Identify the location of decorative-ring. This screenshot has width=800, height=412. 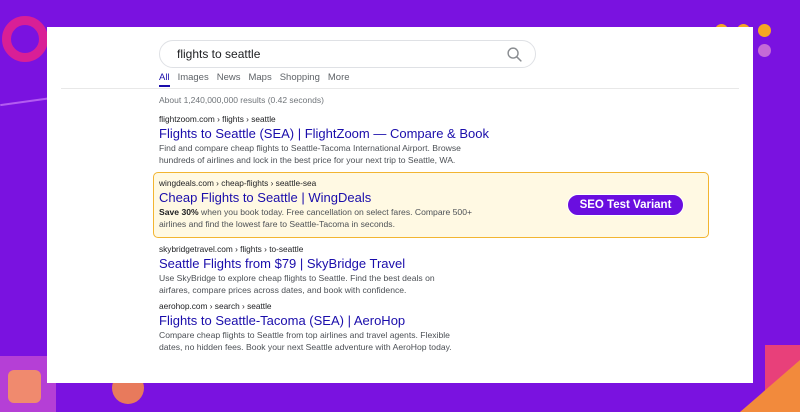
(25, 39).